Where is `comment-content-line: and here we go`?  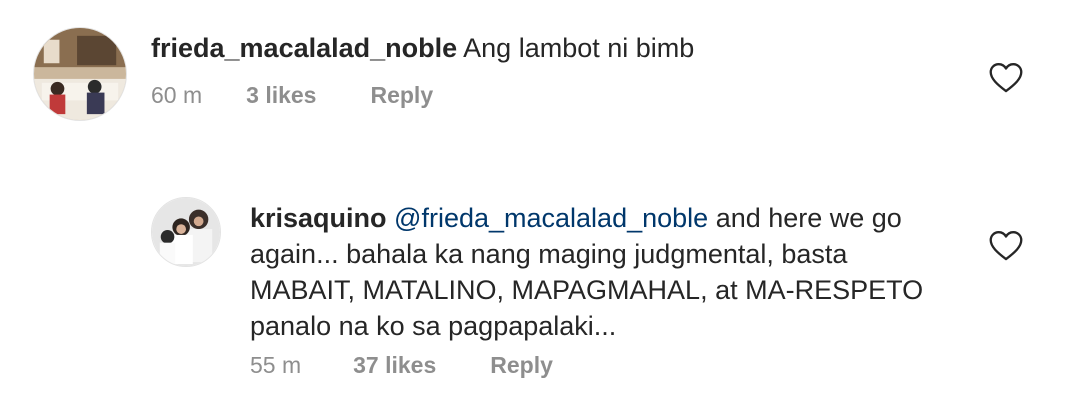
comment-content-line: and here we go is located at coordinates (808, 218).